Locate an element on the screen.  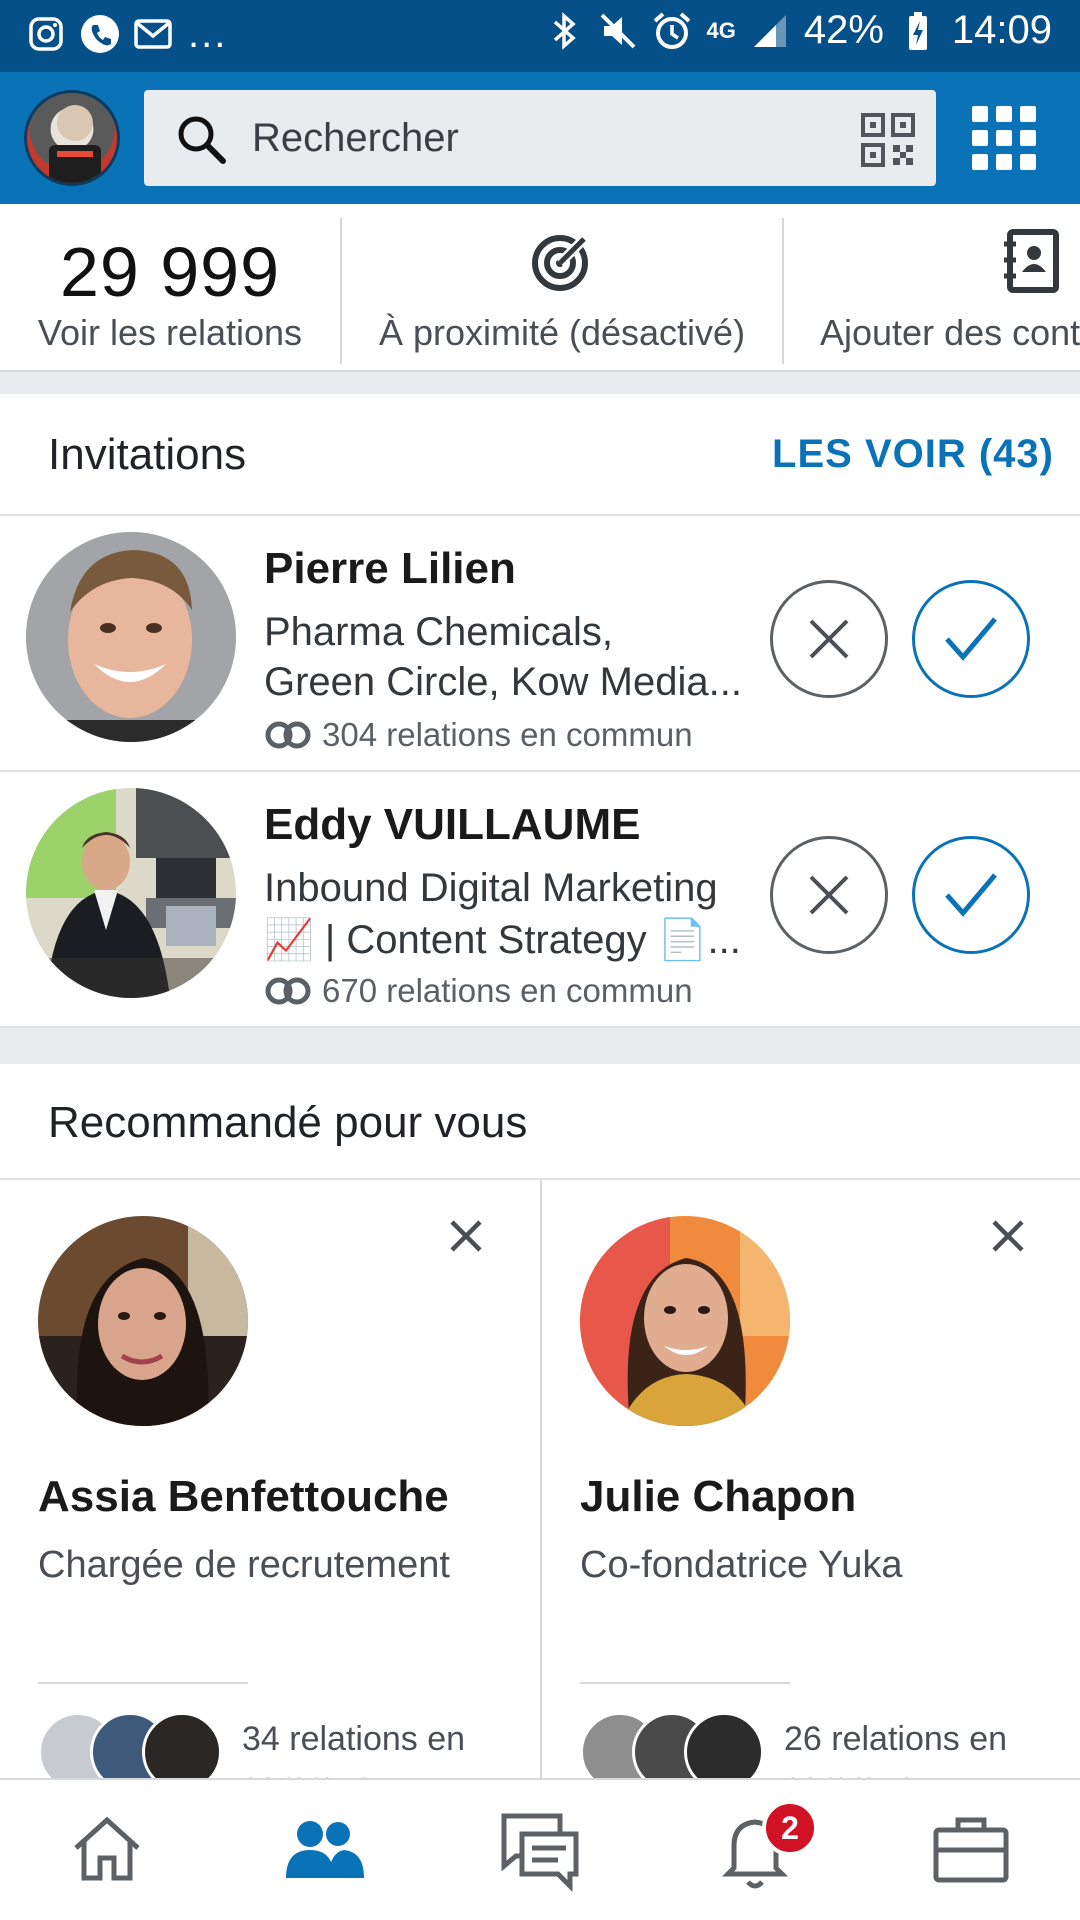
mutual-connections: 670 relations en commun is located at coordinates (478, 991).